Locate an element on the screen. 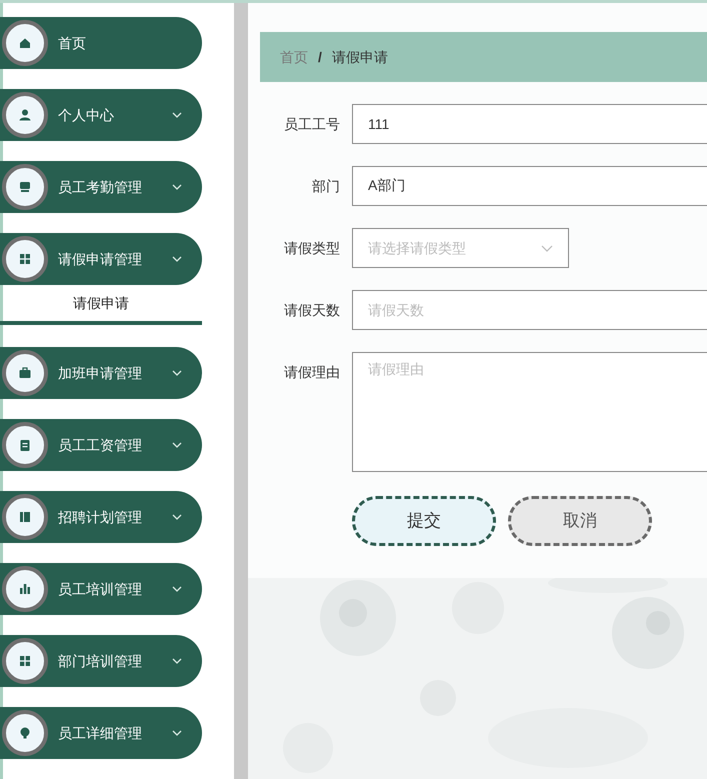 The image size is (707, 779). breadcrumb-current: 请假申请 is located at coordinates (360, 57).